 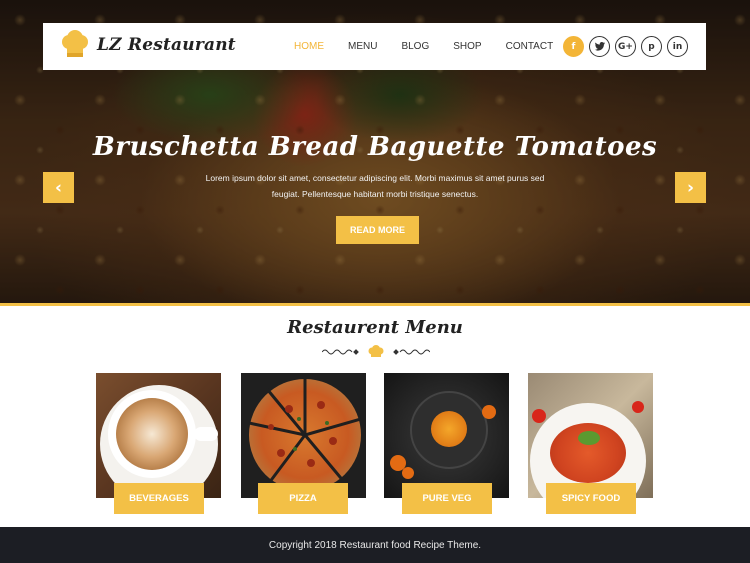 What do you see at coordinates (447, 498) in the screenshot?
I see `menu-card-label-pure-veg: PURE VEG` at bounding box center [447, 498].